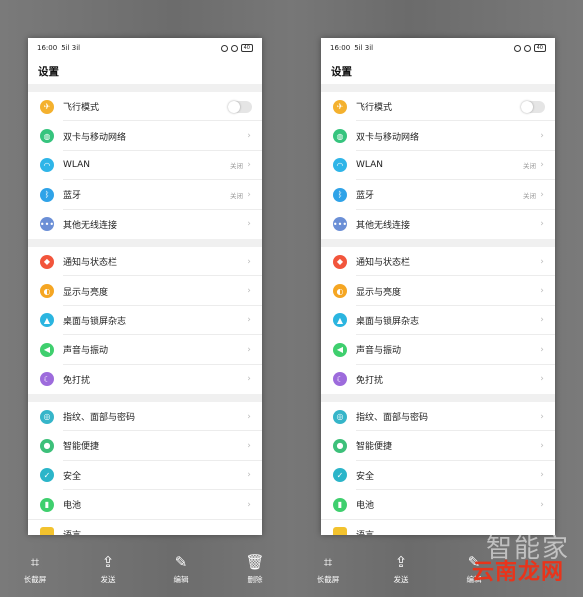 This screenshot has height=597, width=583. I want to click on settings-group: ◆ 通知与状态栏 › ◐ 显示与亮度 › ▲ 桌面与锁屏杂志 › ◀ 声音与振动 › ☾ 免打扰 ›, so click(145, 320).